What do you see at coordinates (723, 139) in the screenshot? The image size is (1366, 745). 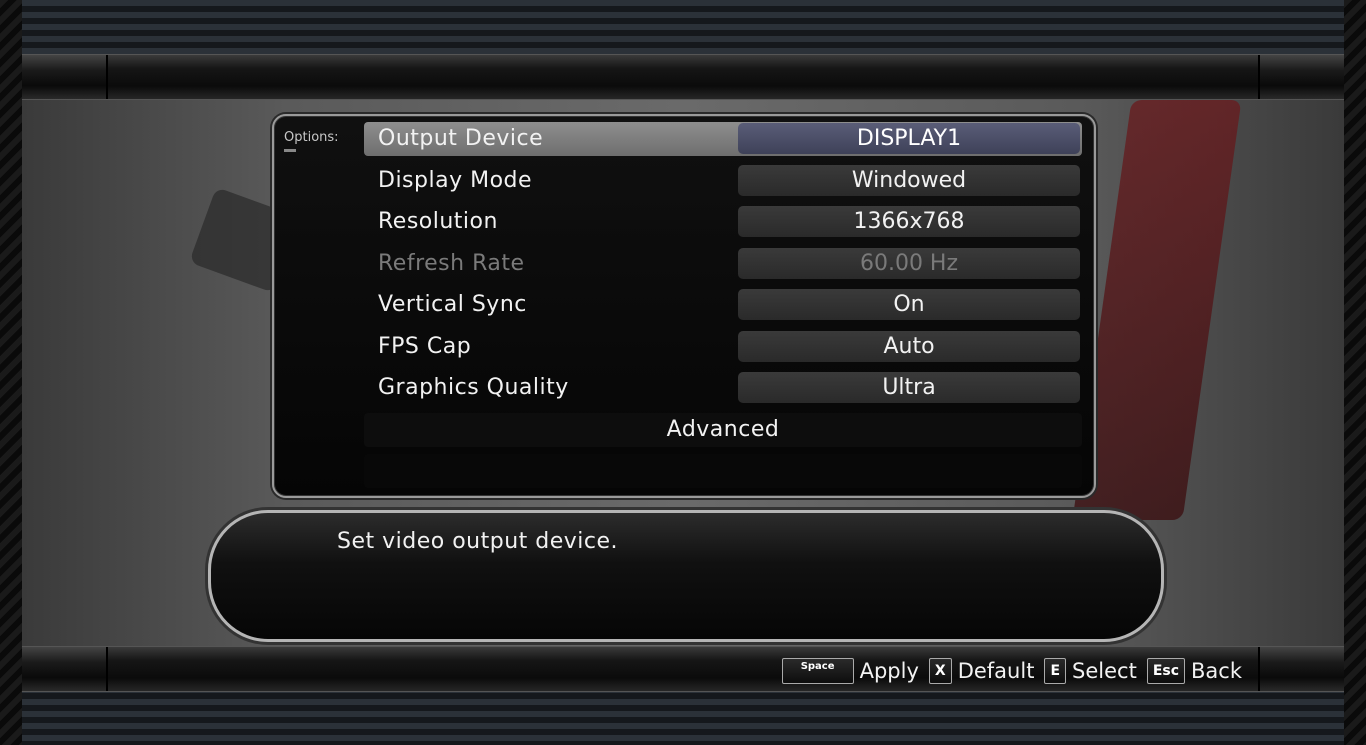 I see `setting-row-output-device: Output Device DISPLAY1` at bounding box center [723, 139].